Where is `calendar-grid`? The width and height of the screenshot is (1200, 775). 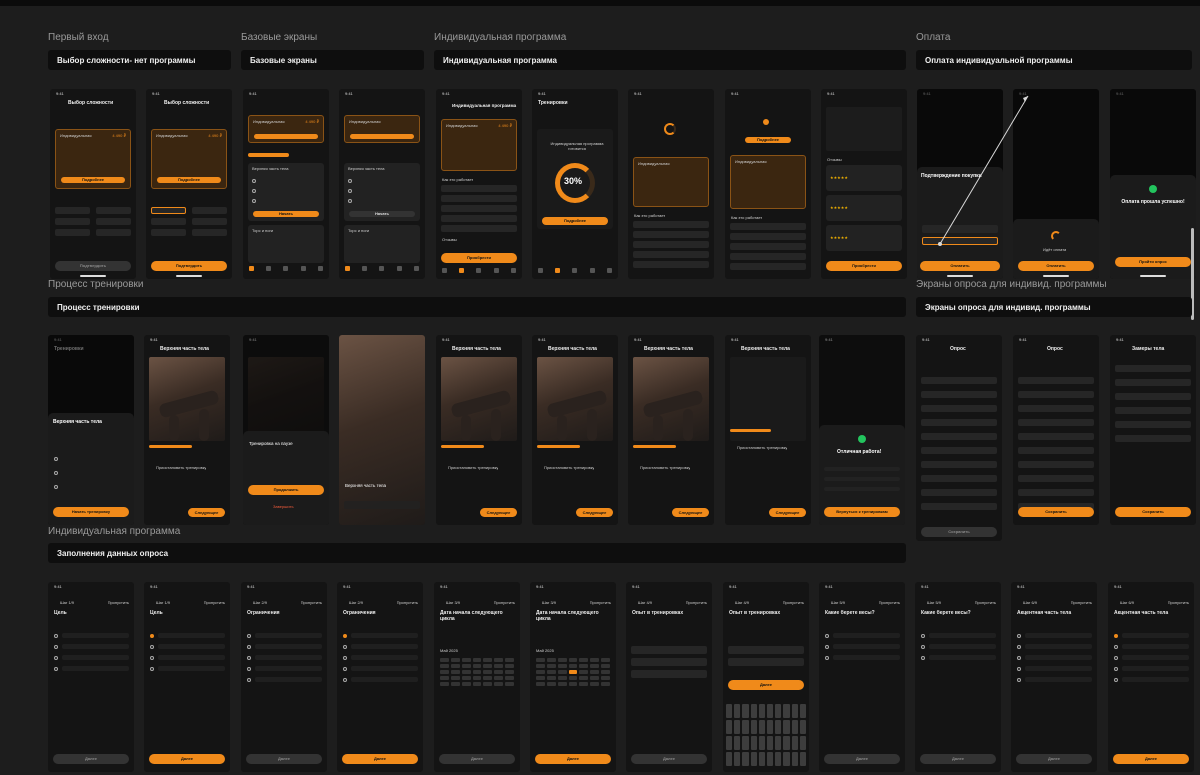 calendar-grid is located at coordinates (477, 672).